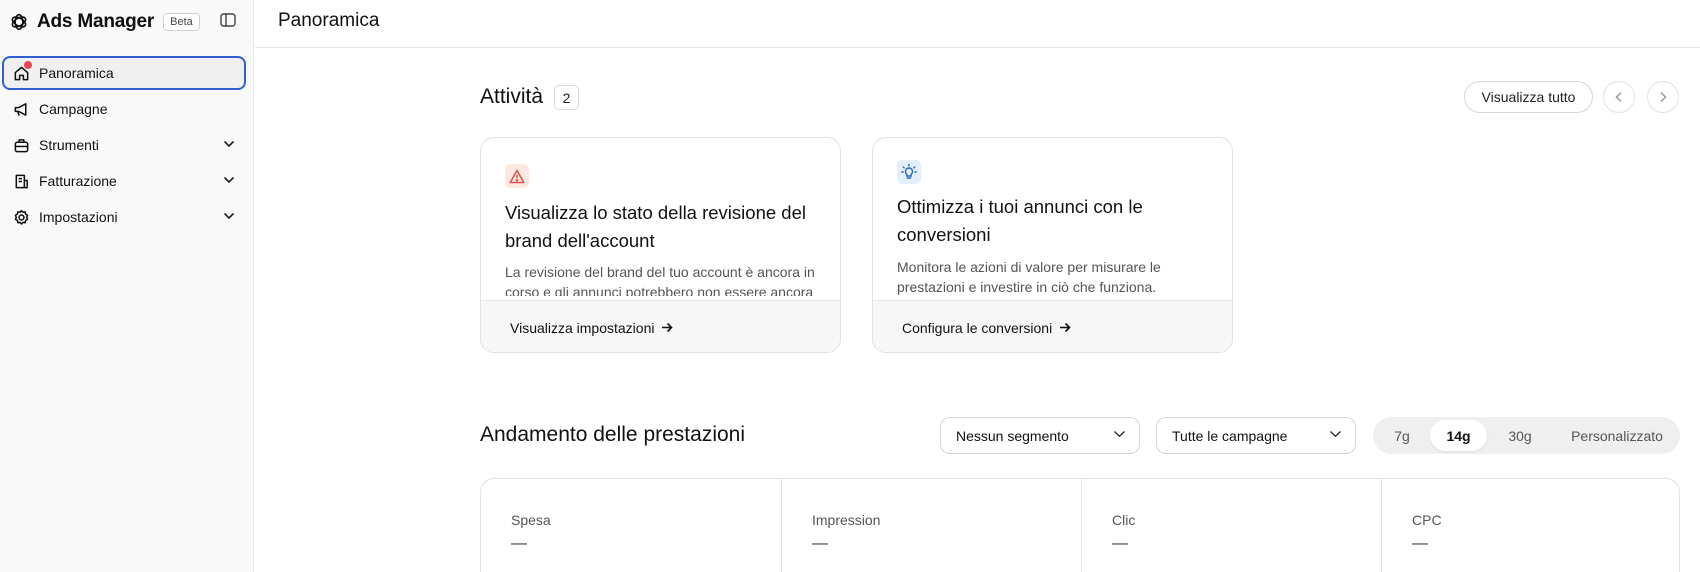 The height and width of the screenshot is (572, 1700). Describe the element at coordinates (21, 181) in the screenshot. I see `receipt-icon` at that location.